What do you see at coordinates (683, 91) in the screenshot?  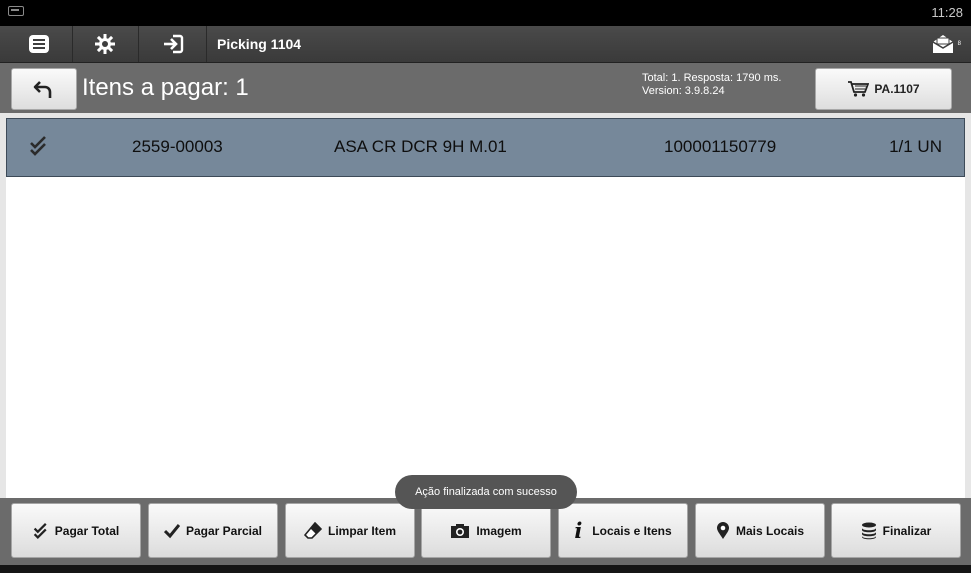 I see `stats-version: Version: 3.9.8.24` at bounding box center [683, 91].